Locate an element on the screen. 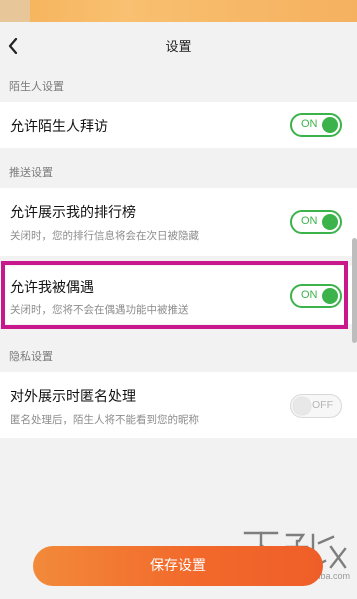 The height and width of the screenshot is (599, 357). section-label-push: 推送设置 is located at coordinates (31, 172).